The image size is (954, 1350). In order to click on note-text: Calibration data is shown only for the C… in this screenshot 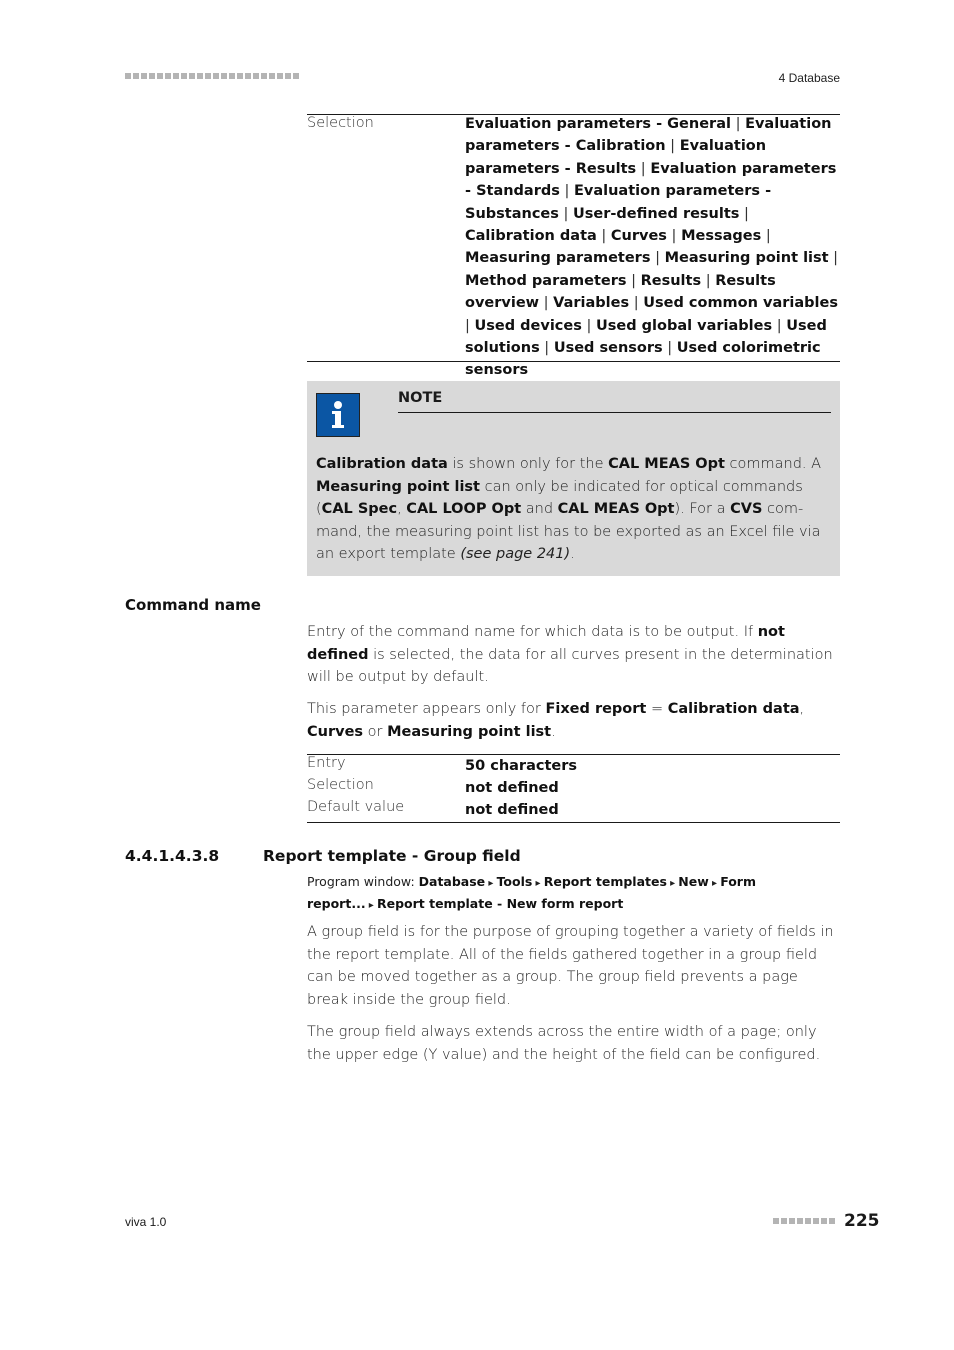, I will do `click(569, 509)`.